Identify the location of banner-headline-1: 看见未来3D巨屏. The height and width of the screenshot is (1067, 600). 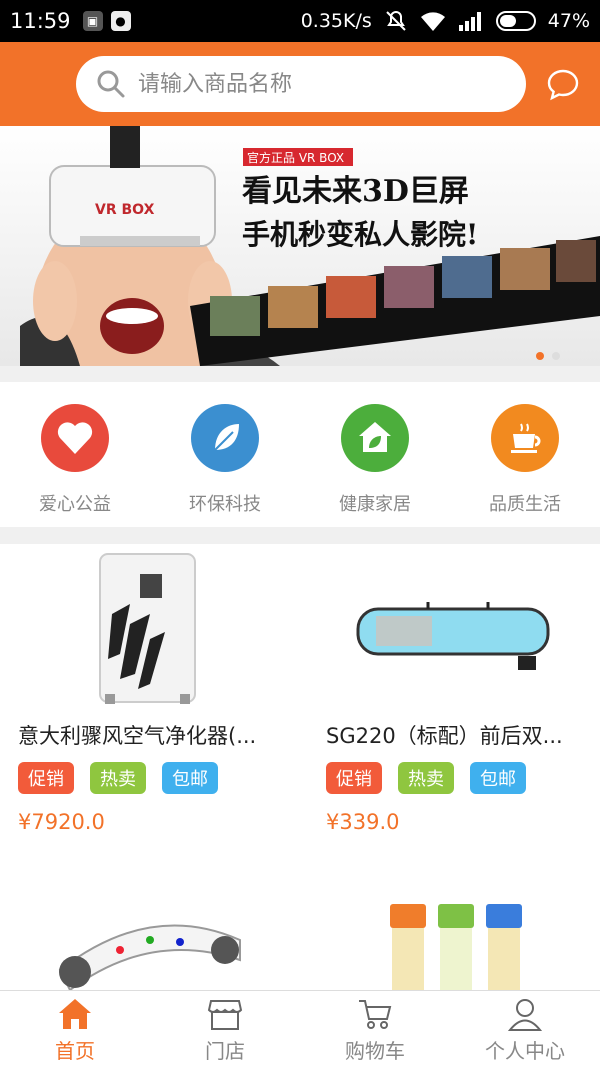
(355, 191).